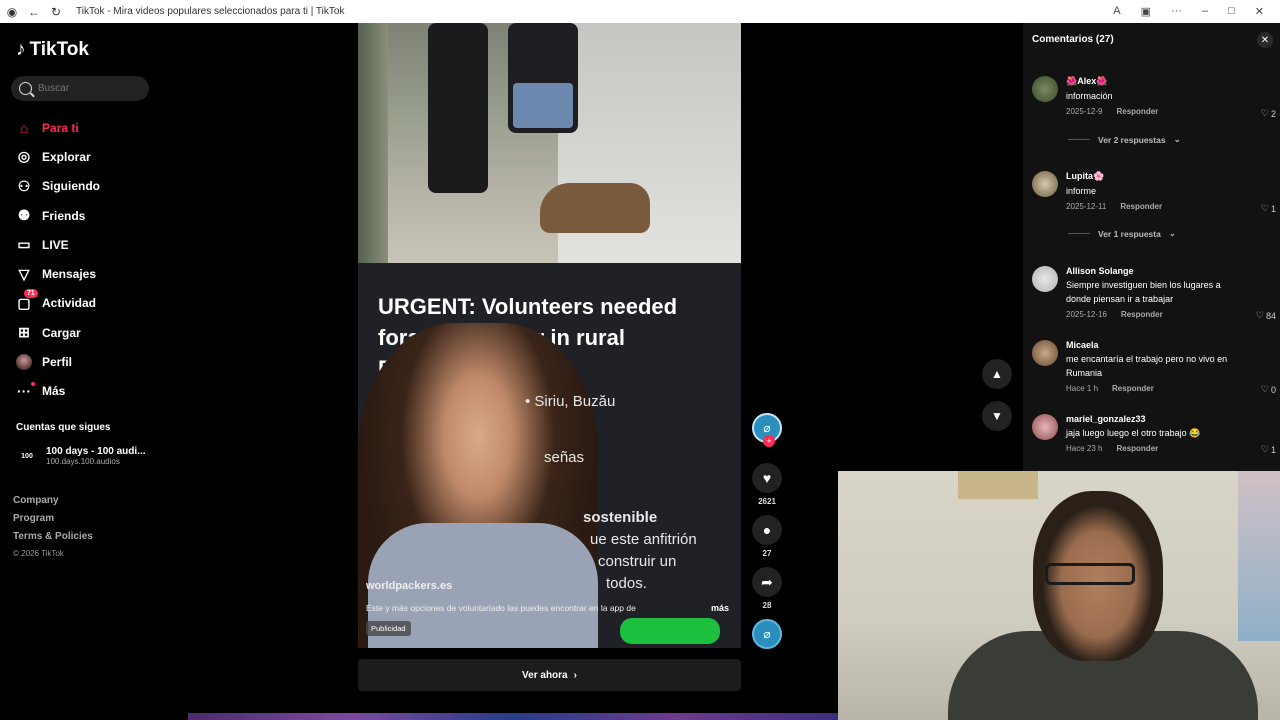 Image resolution: width=1280 pixels, height=720 pixels. I want to click on compass-icon: ◎, so click(24, 156).